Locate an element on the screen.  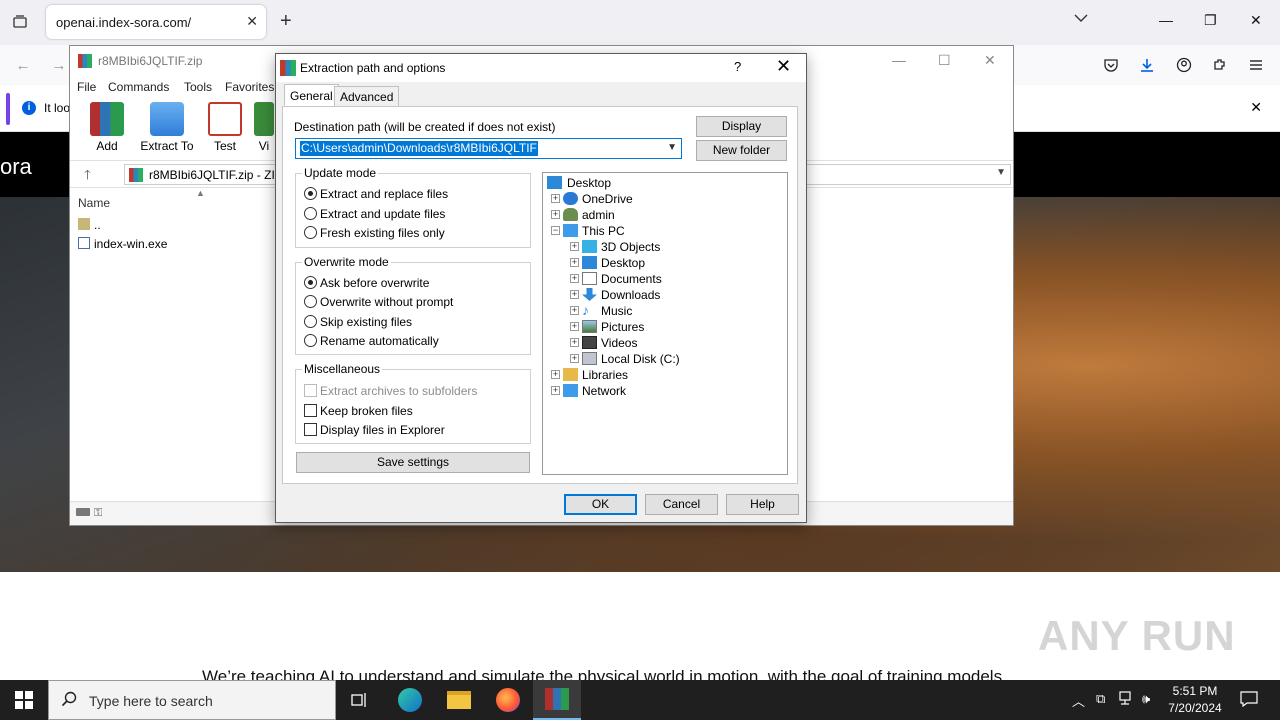
dialog-help-button: ? is located at coordinates (737, 66).